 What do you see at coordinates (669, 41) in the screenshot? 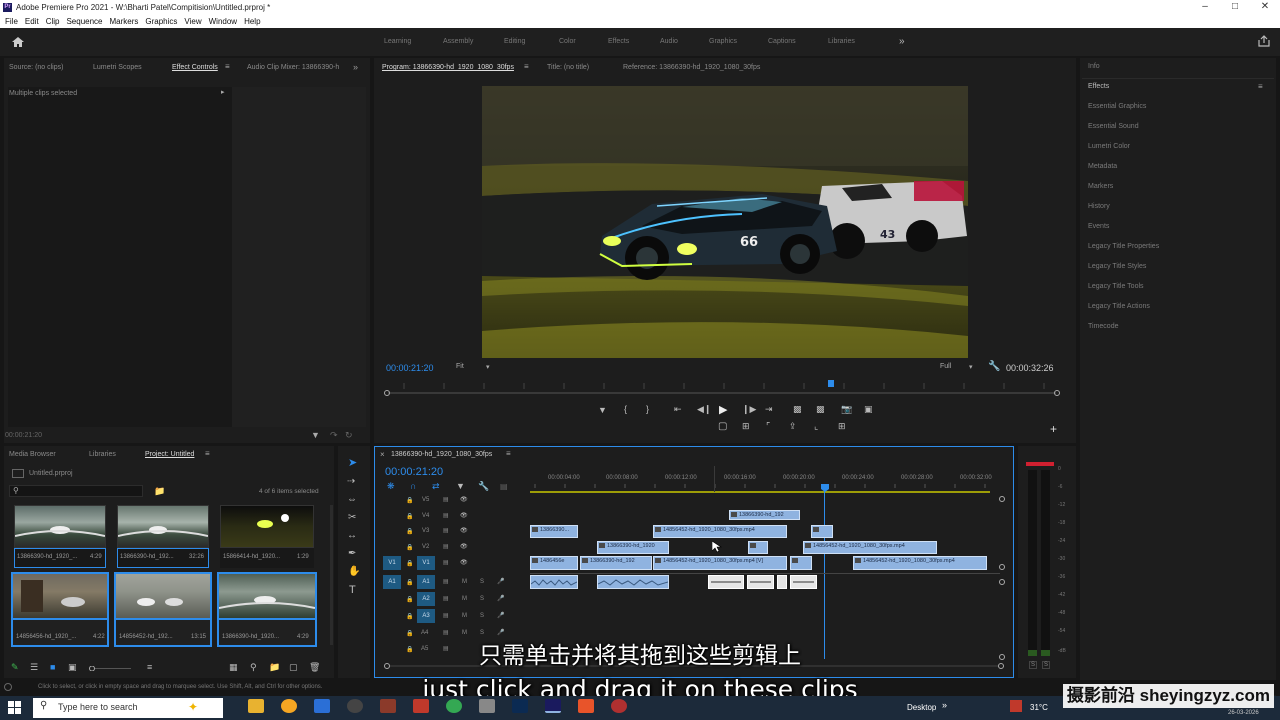
I see `workspace-audio: Audio` at bounding box center [669, 41].